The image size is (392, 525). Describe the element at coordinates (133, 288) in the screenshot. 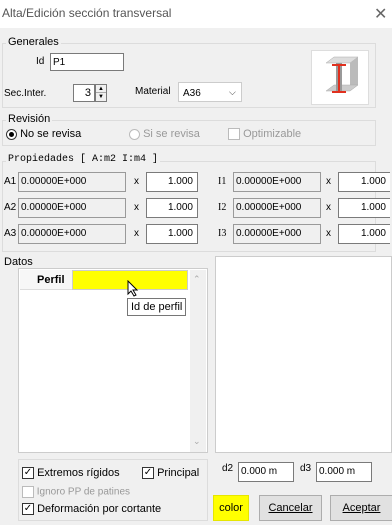

I see `mouse-pointer-icon` at that location.